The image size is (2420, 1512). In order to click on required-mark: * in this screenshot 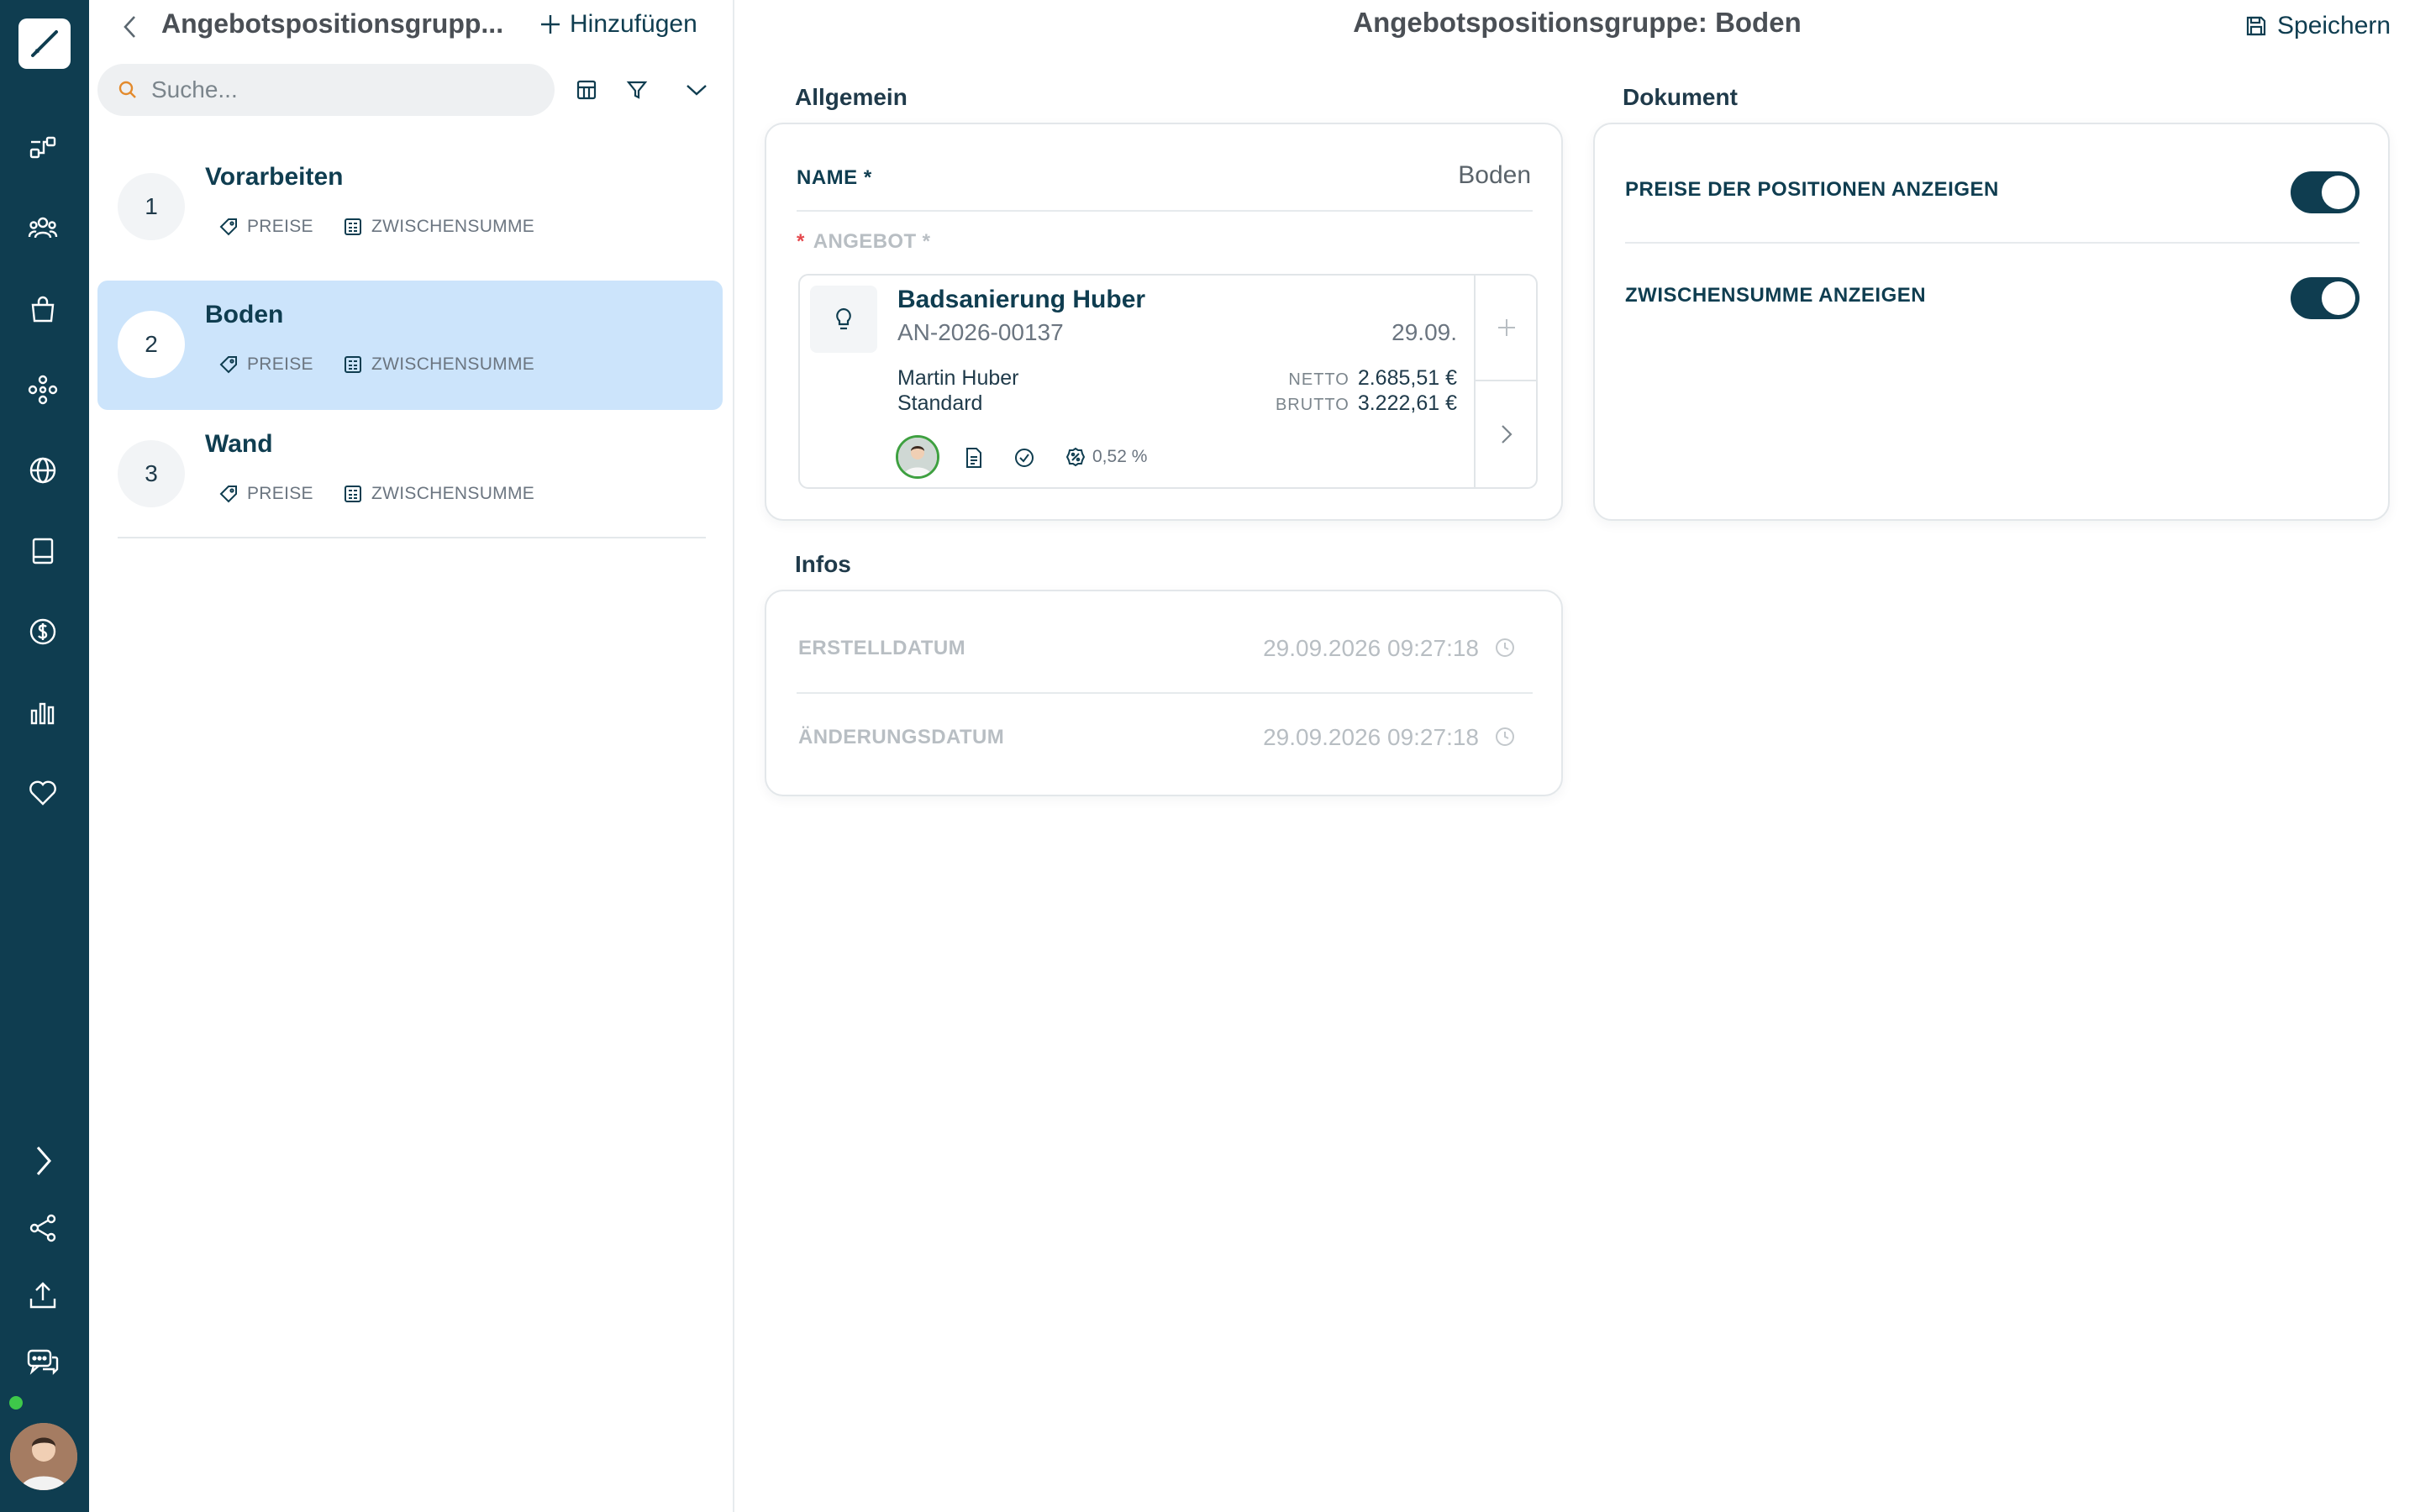, I will do `click(801, 241)`.